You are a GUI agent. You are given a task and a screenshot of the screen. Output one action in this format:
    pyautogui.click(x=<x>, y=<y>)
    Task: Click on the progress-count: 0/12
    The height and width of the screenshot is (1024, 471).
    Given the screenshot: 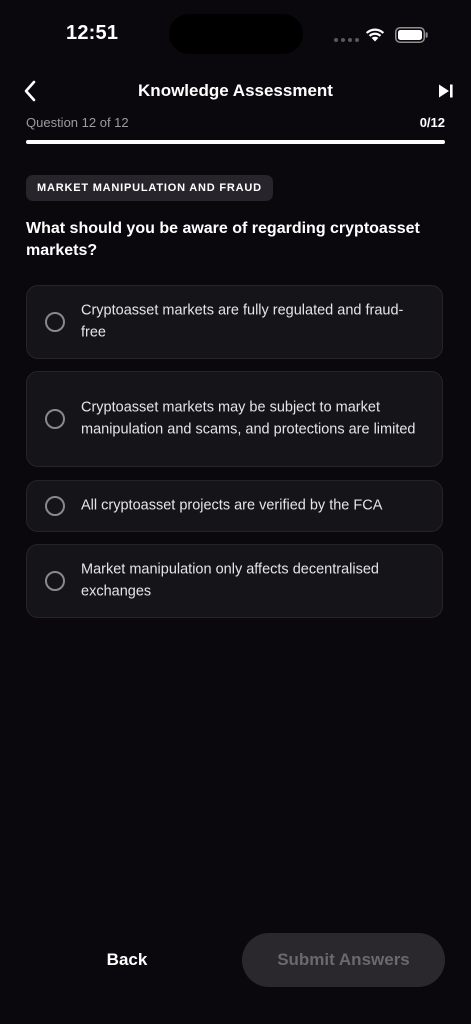 What is the action you would take?
    pyautogui.click(x=432, y=122)
    